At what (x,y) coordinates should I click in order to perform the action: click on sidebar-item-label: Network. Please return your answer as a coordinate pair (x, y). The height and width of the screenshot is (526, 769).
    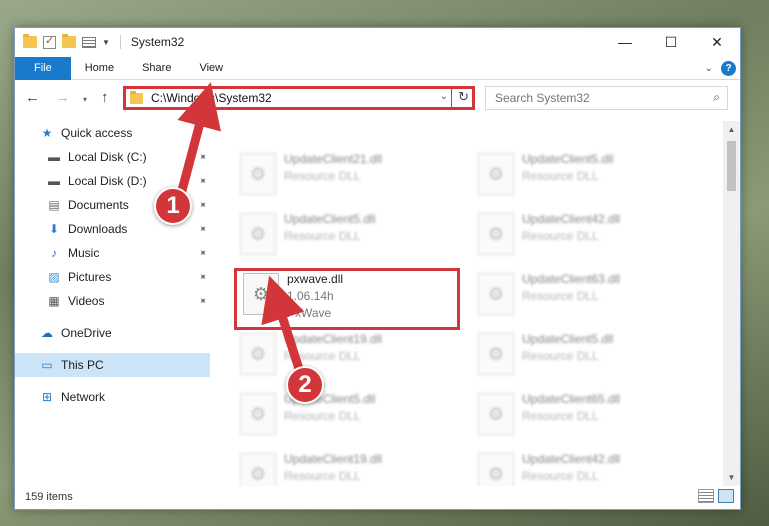
    Looking at the image, I should click on (83, 397).